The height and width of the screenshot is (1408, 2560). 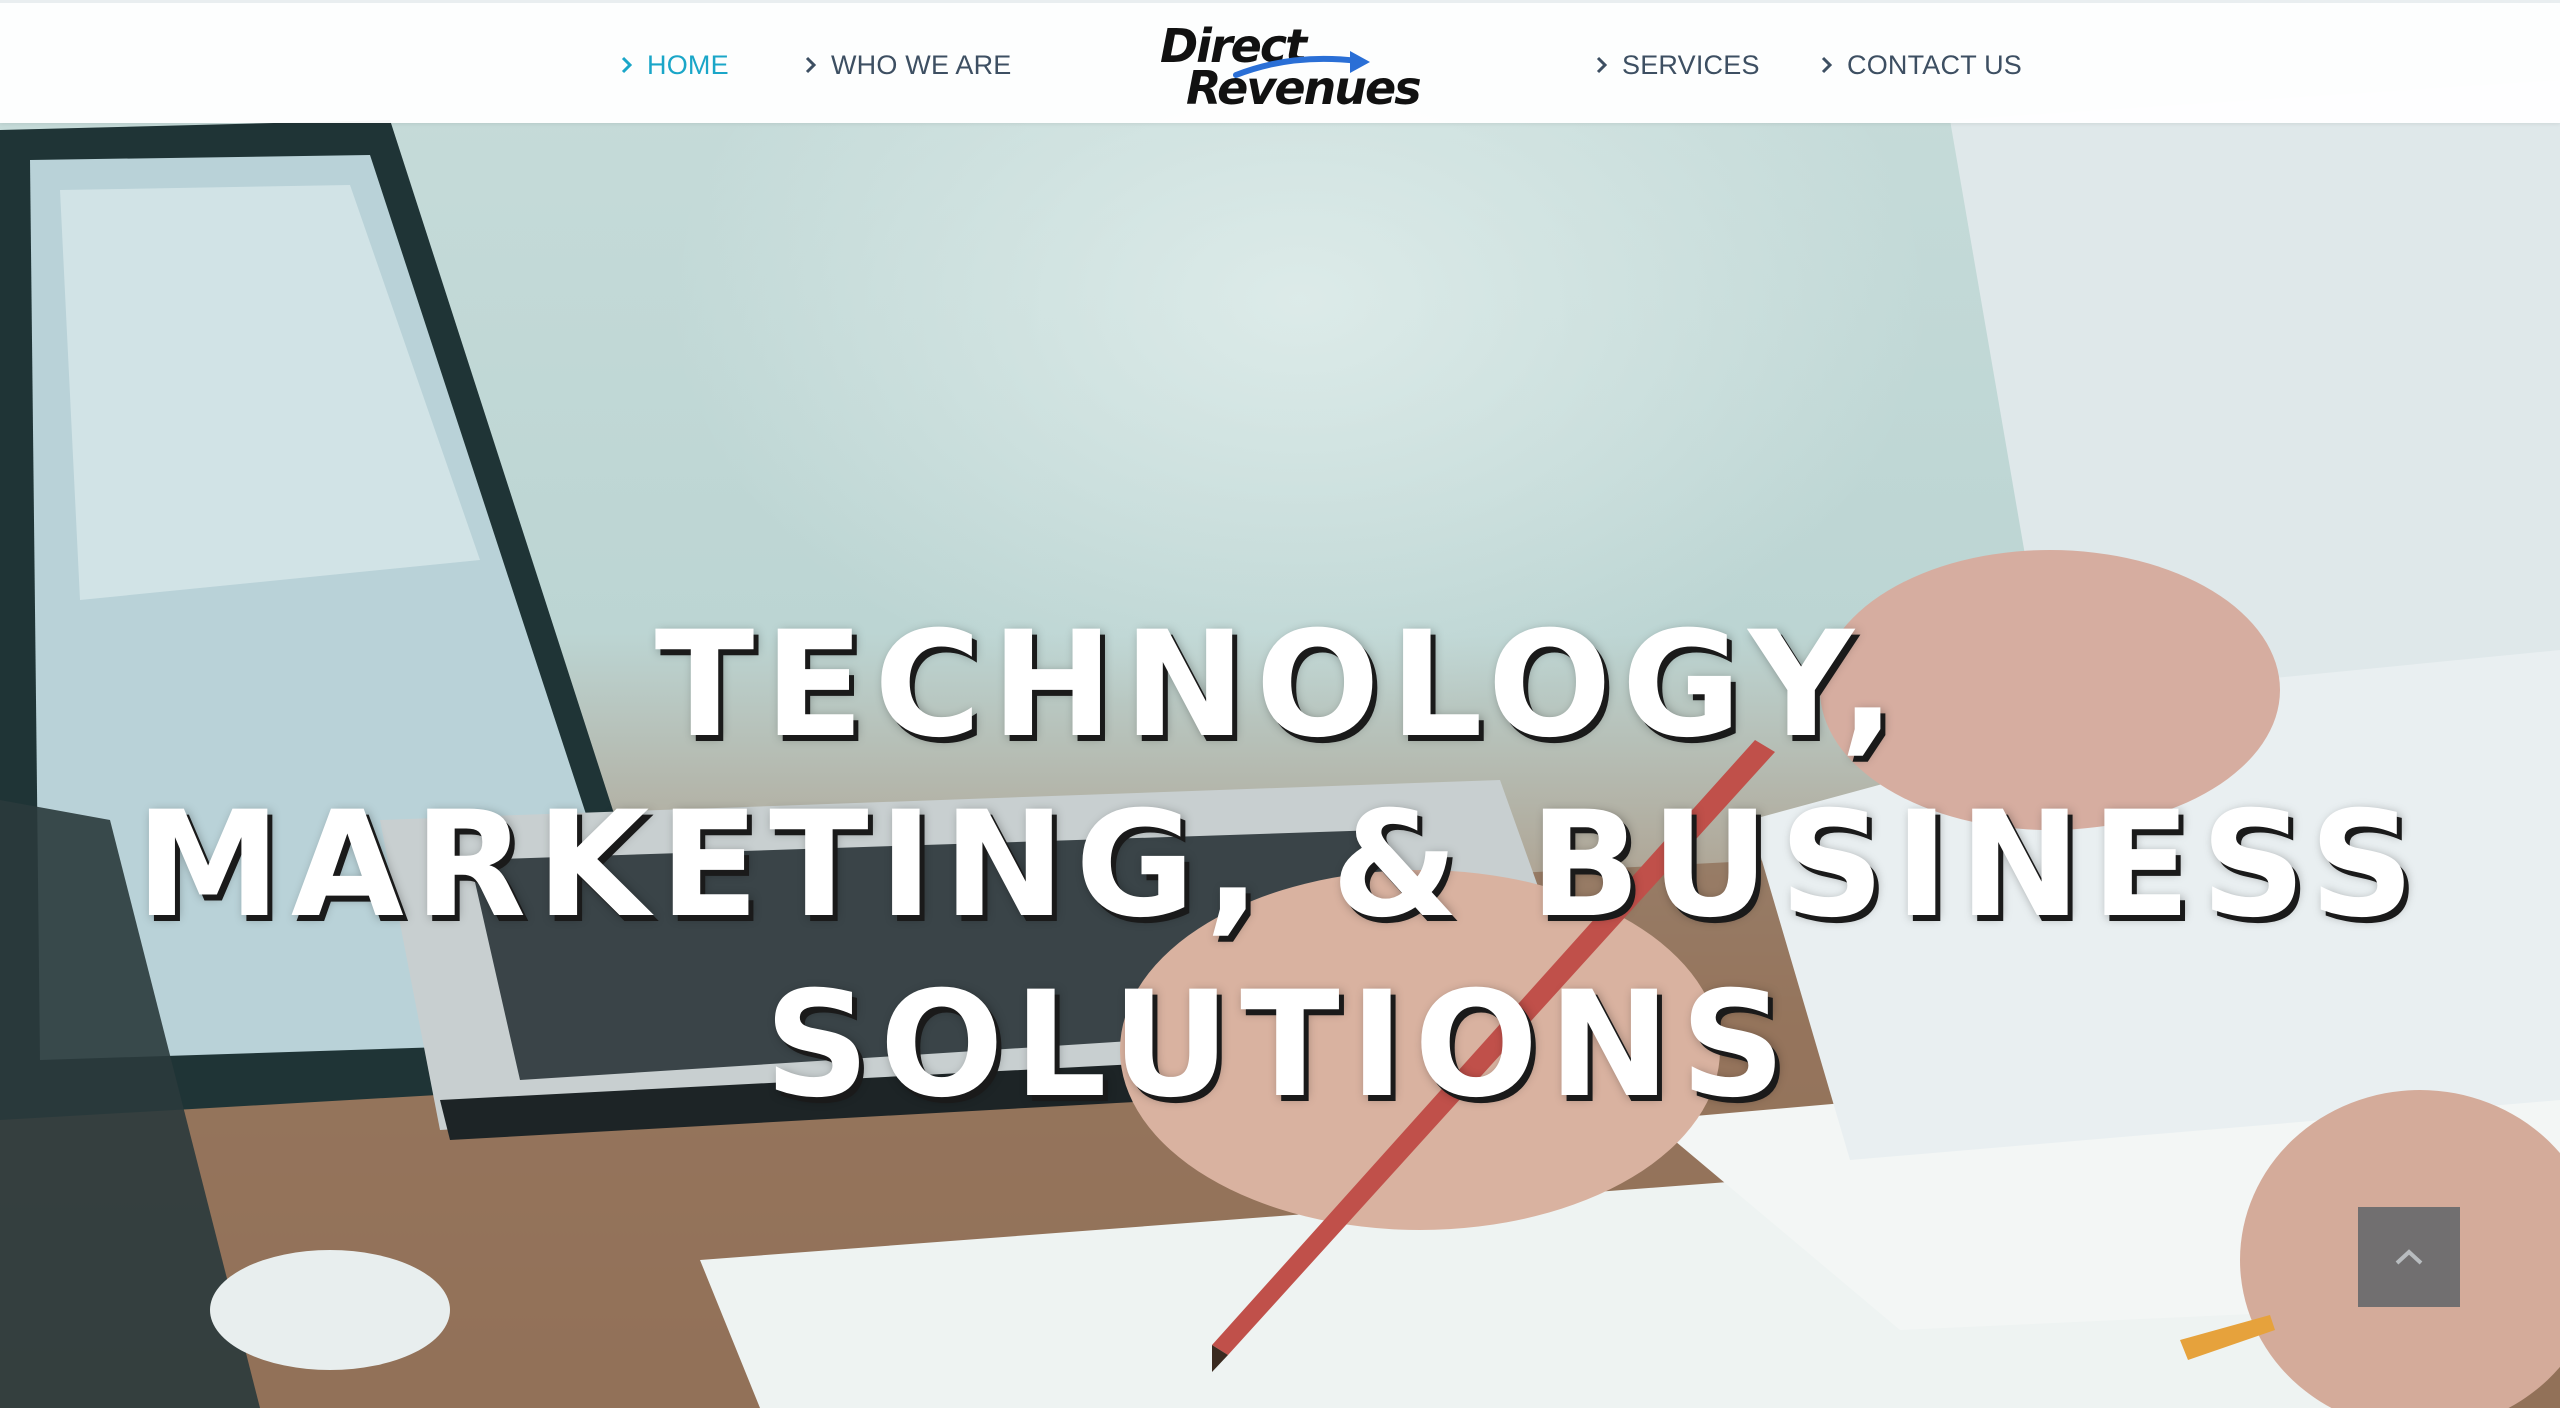 What do you see at coordinates (1935, 64) in the screenshot?
I see `nav-item-label: CONTACT US` at bounding box center [1935, 64].